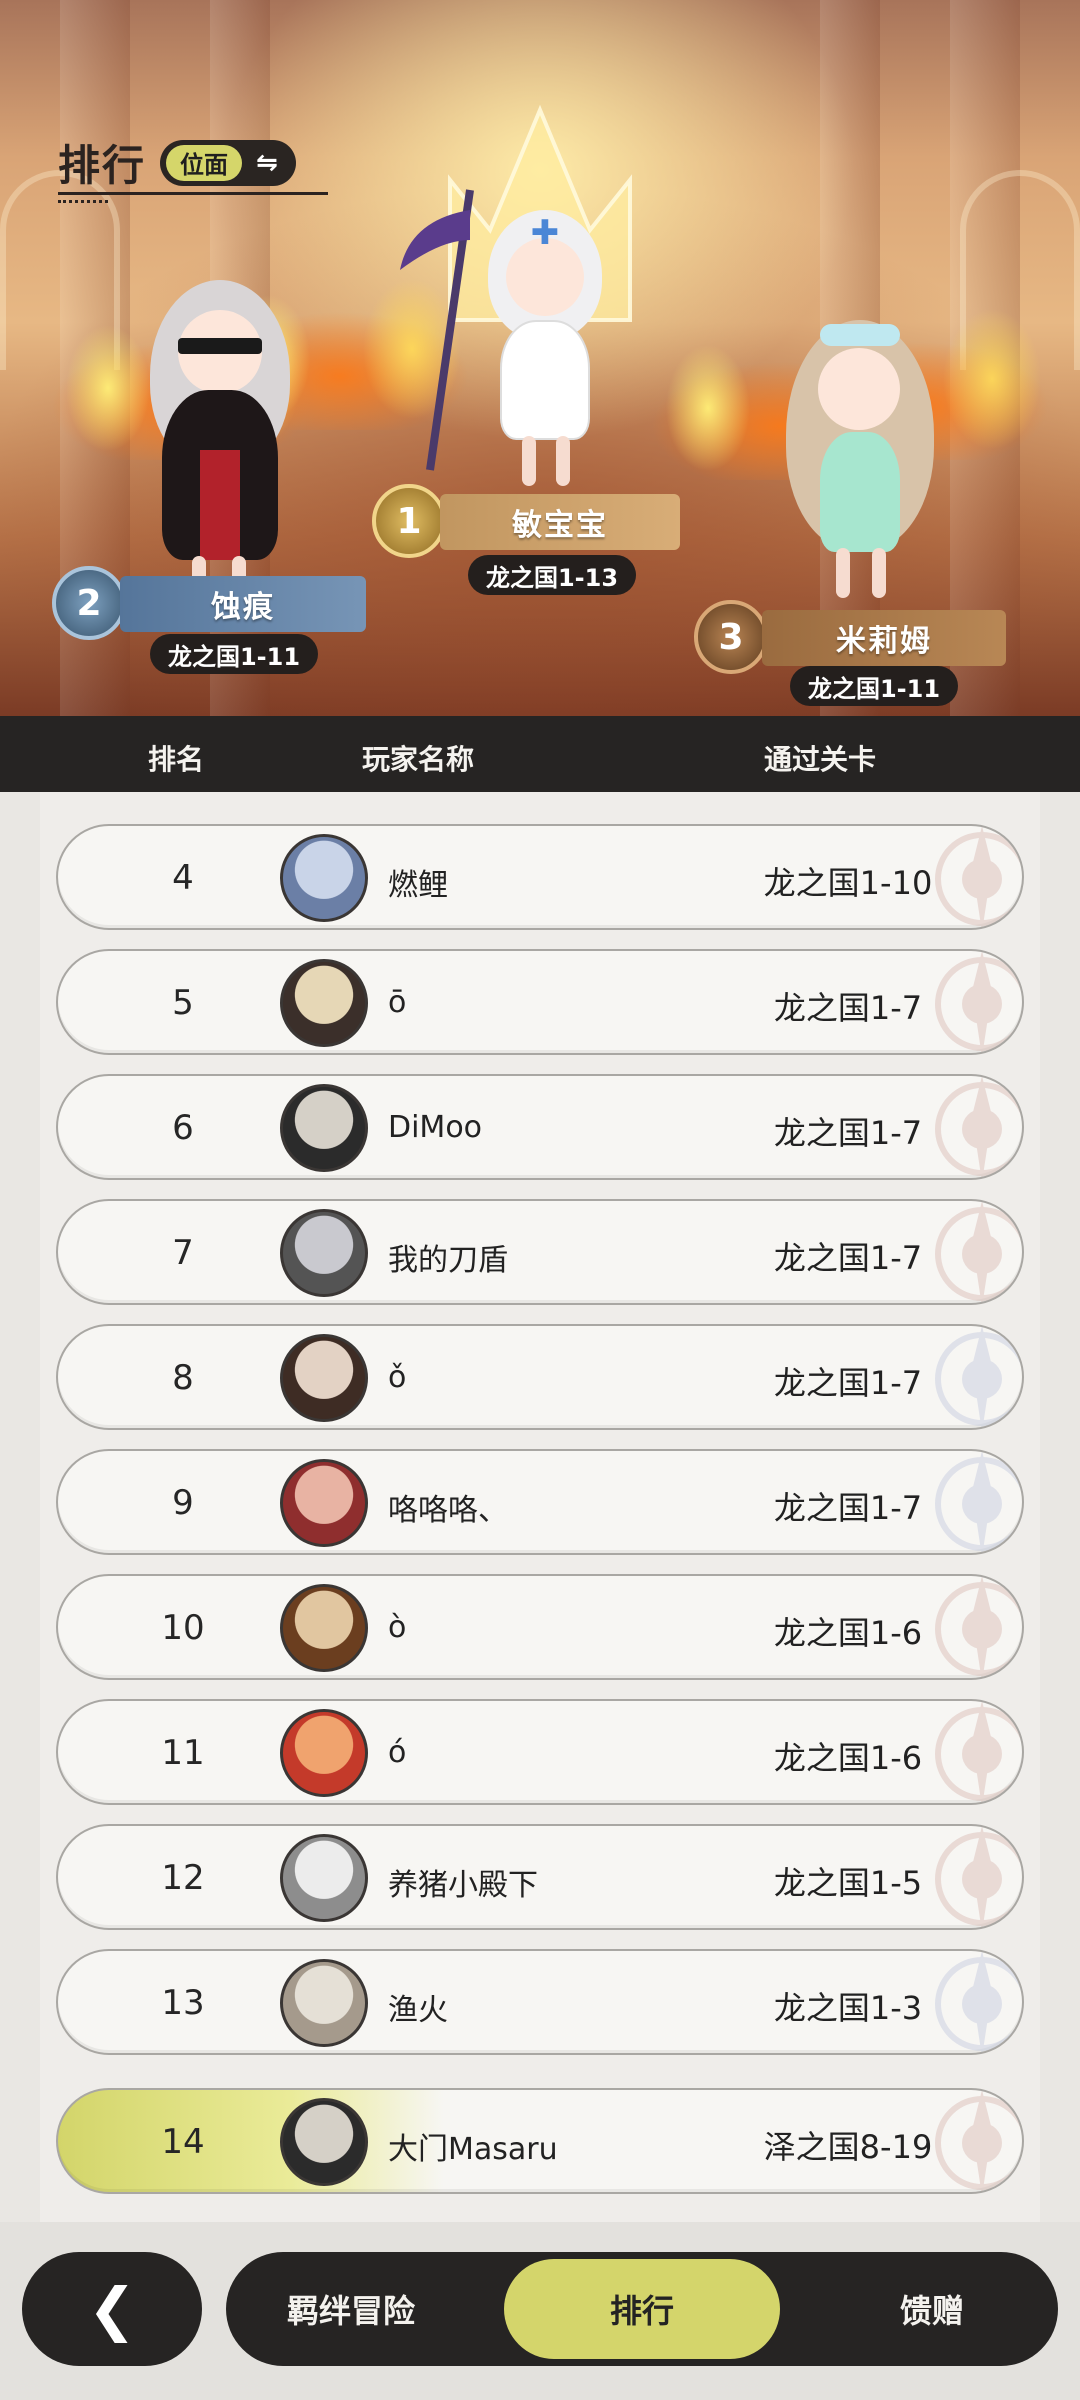  What do you see at coordinates (397, 1752) in the screenshot?
I see `row-player-name: ó` at bounding box center [397, 1752].